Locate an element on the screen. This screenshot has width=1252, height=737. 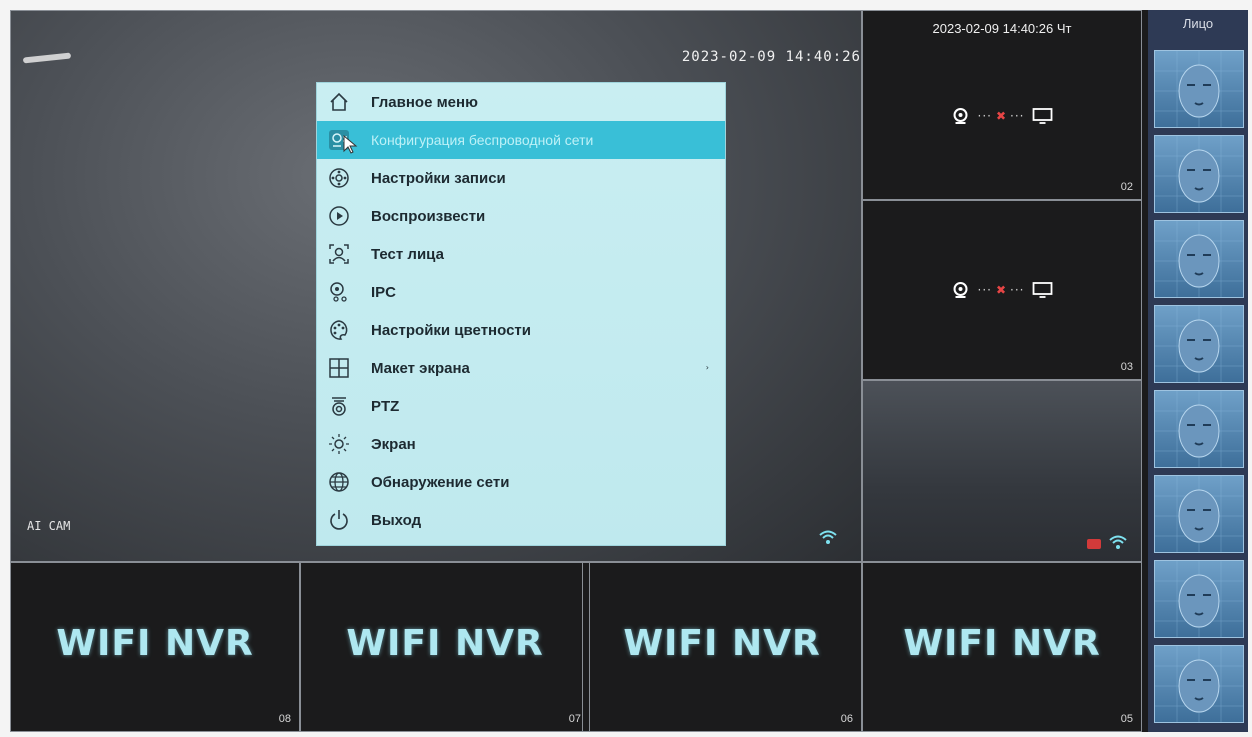
menu-item-label: Настройки цветности is located at coordinates (451, 330).